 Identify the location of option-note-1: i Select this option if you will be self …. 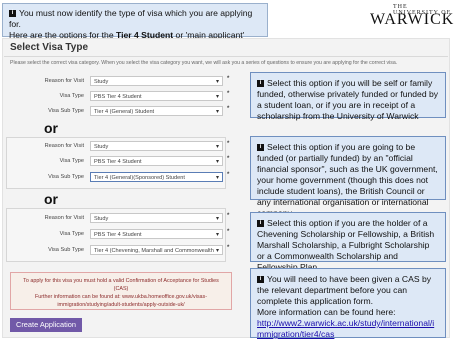
(348, 96).